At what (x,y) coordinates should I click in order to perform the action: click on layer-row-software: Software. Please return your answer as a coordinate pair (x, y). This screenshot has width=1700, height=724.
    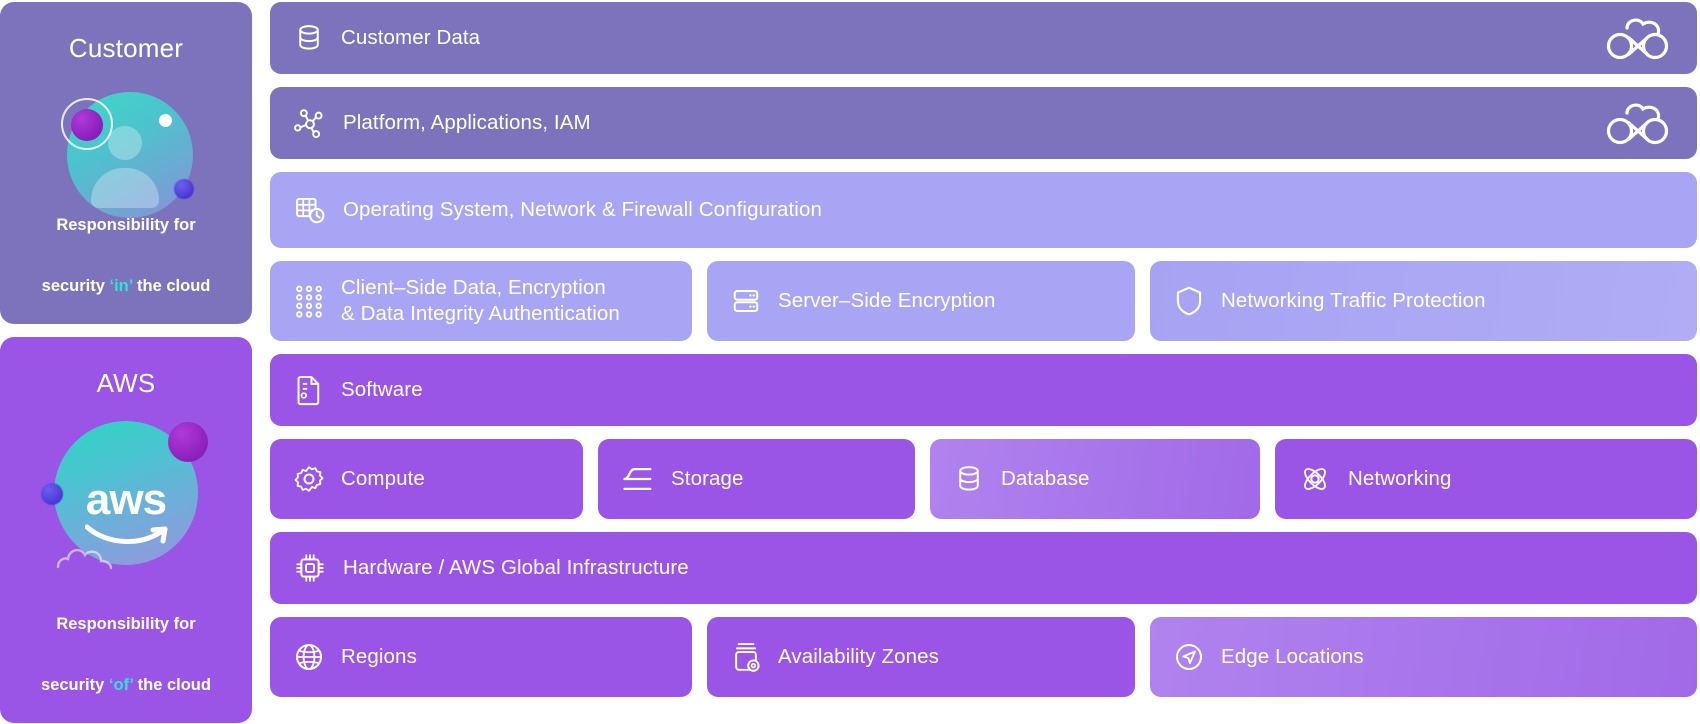
    Looking at the image, I should click on (983, 390).